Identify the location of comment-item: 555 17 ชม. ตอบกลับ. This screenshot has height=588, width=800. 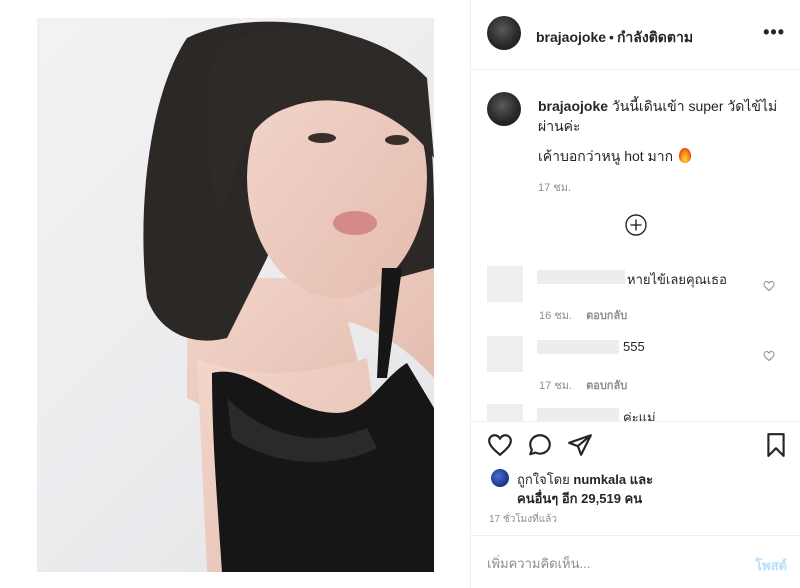
(637, 371).